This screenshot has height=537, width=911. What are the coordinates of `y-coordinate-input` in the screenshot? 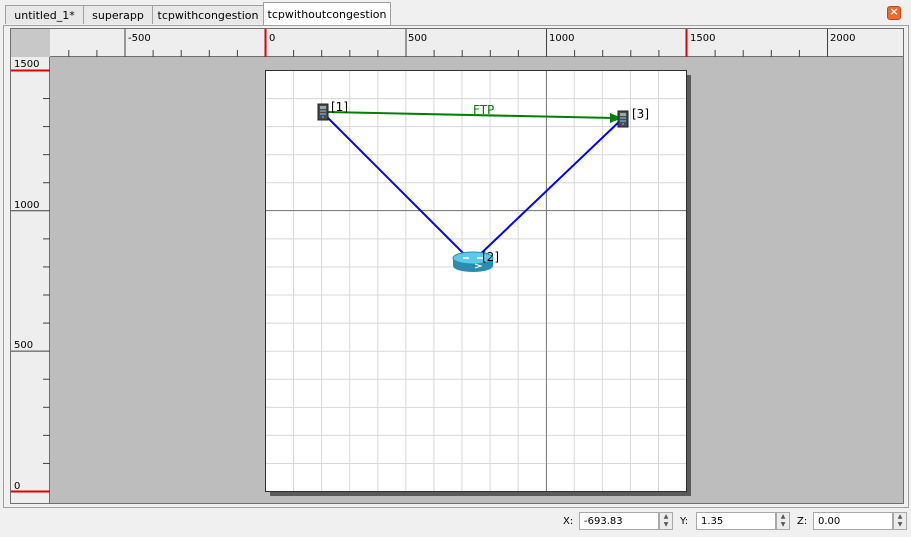 It's located at (736, 521).